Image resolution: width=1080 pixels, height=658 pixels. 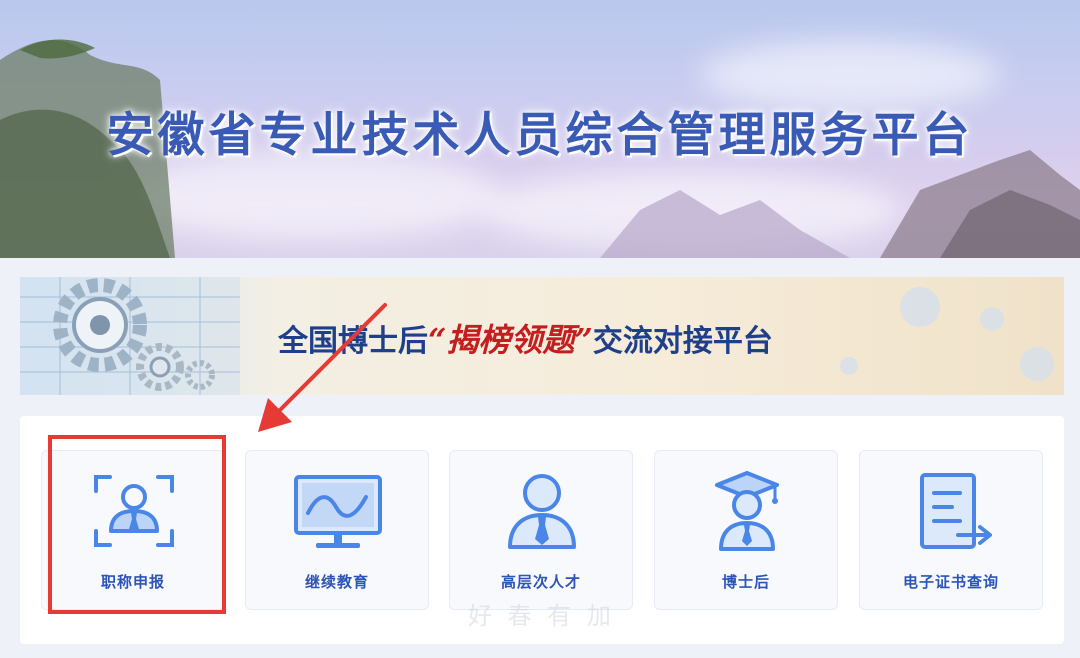 I want to click on card-label: 电子证书查询, so click(x=950, y=582).